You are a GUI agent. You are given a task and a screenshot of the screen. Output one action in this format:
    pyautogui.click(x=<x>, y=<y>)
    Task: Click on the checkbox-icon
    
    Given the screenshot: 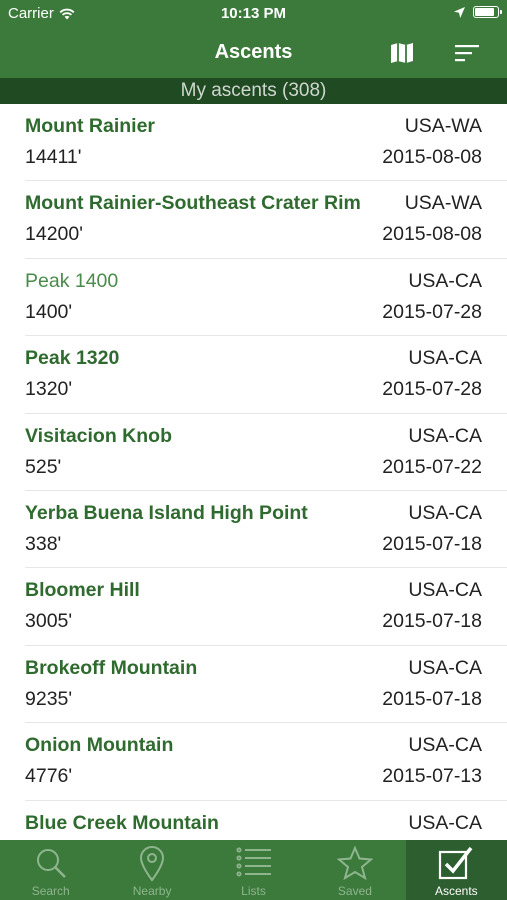 What is the action you would take?
    pyautogui.click(x=456, y=865)
    